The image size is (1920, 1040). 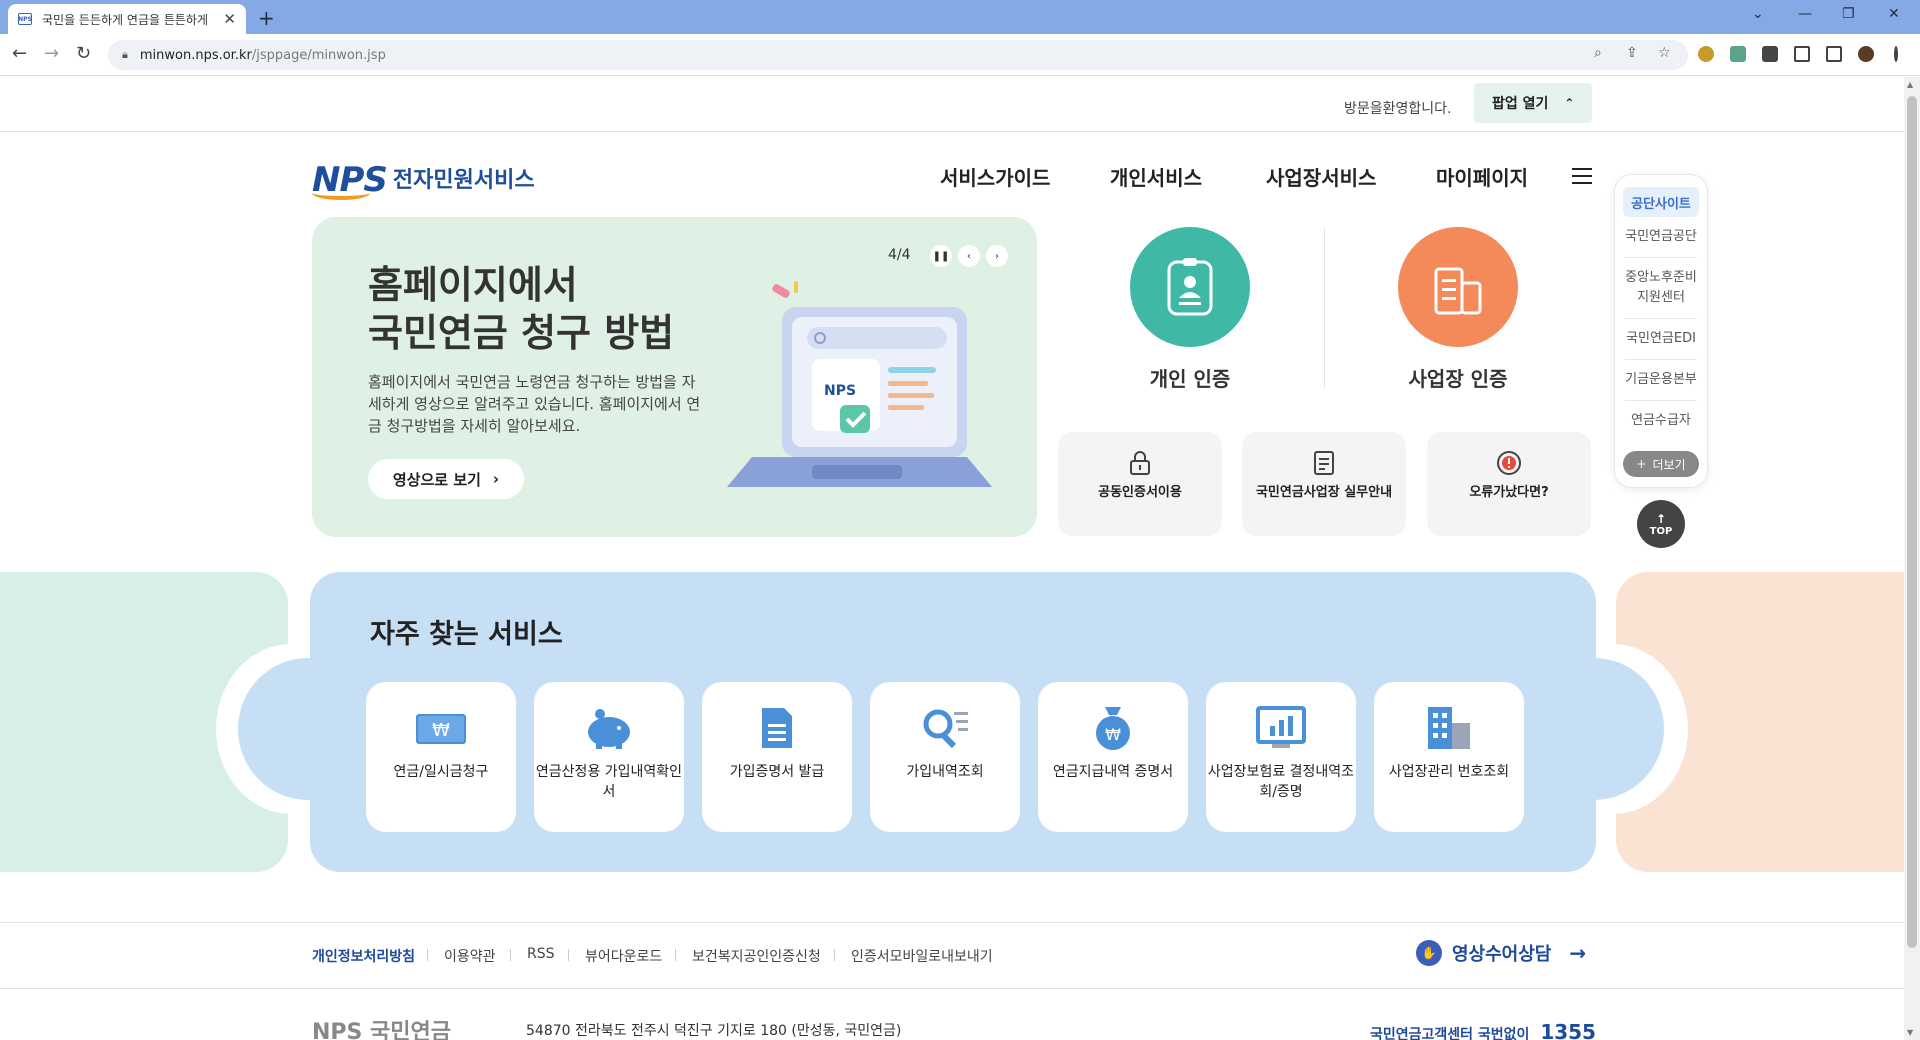 I want to click on business-cert-card: 사업장 인증, so click(x=1458, y=309).